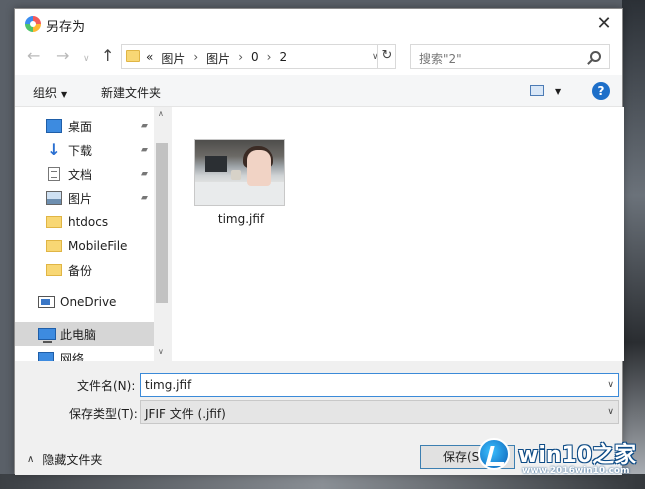 Image resolution: width=645 pixels, height=489 pixels. I want to click on watermark-logo-icon, so click(494, 454).